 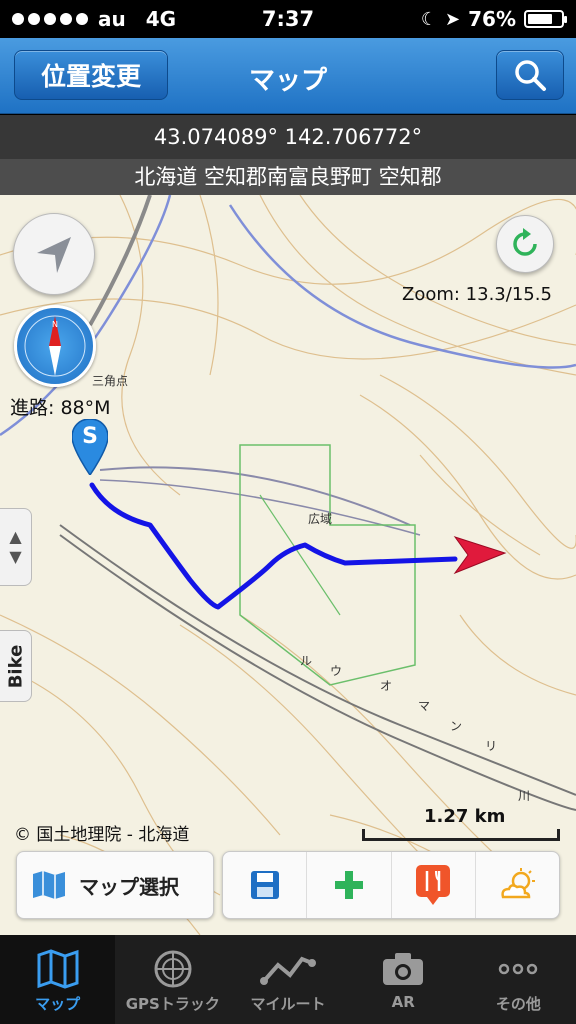 I want to click on scale-label: 1.27 km, so click(x=465, y=816).